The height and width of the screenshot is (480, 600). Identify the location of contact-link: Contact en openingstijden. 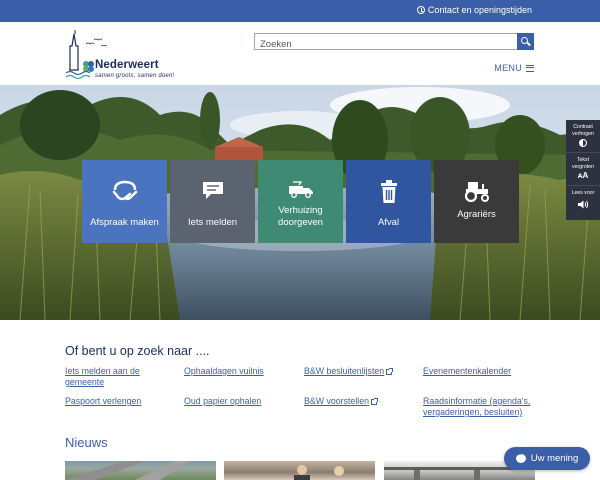
(474, 10).